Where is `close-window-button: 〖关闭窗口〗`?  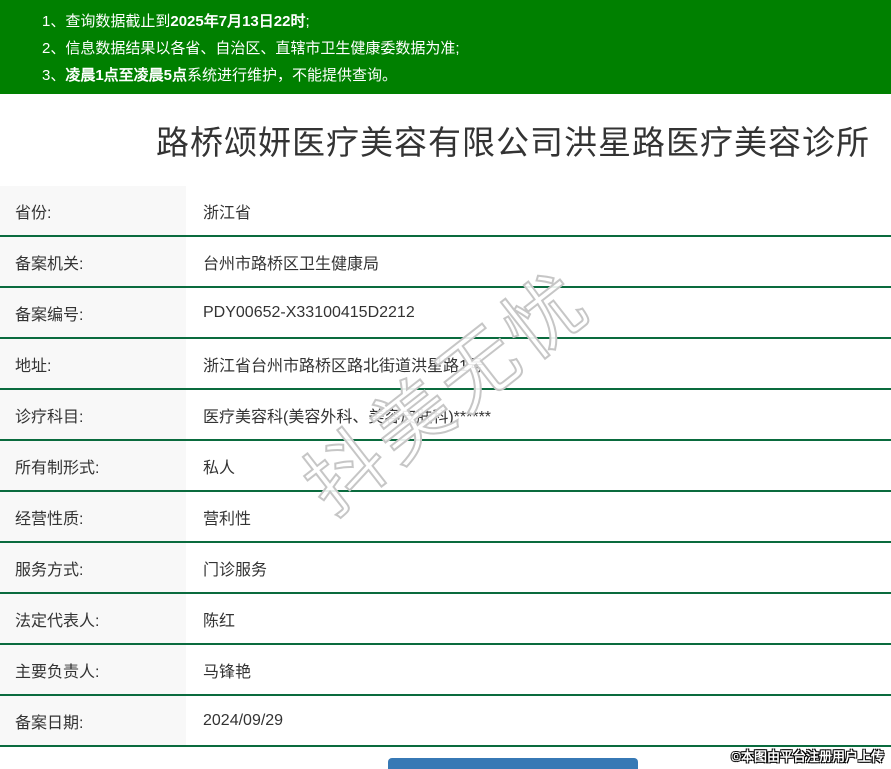
close-window-button: 〖关闭窗口〗 is located at coordinates (513, 763).